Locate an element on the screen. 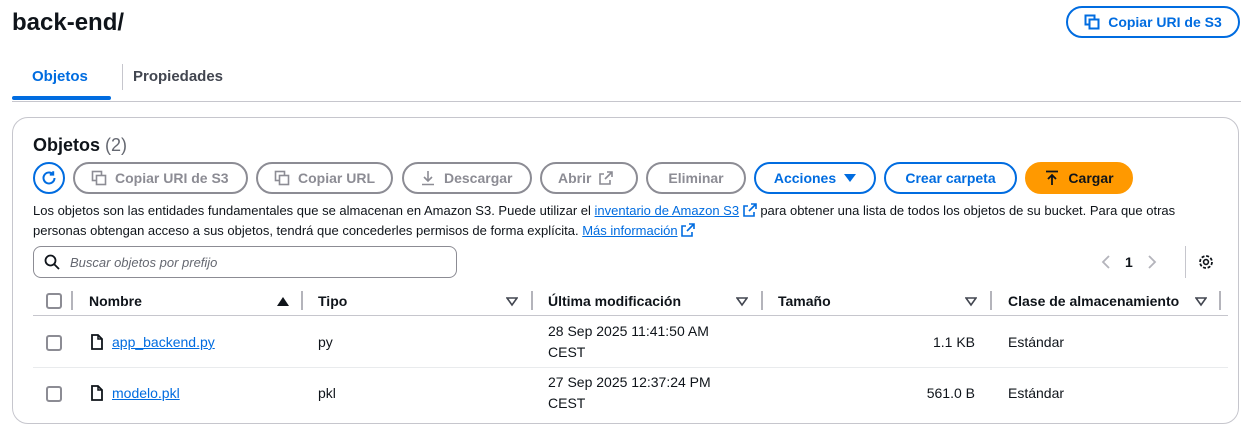  refresh-icon is located at coordinates (49, 178).